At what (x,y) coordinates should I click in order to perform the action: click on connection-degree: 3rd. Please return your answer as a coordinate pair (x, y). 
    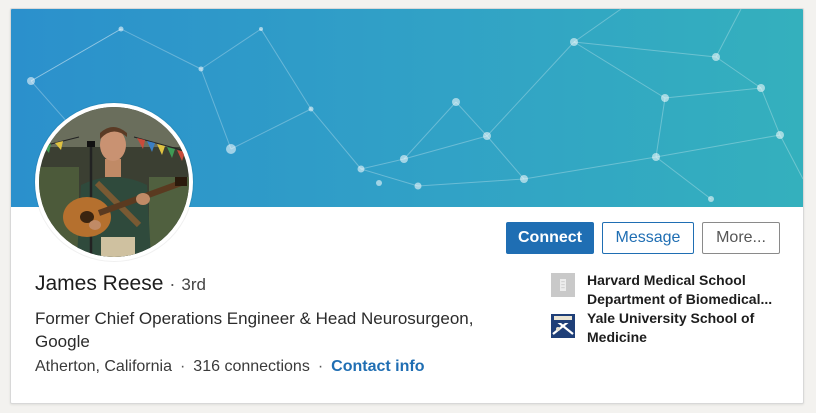
    Looking at the image, I should click on (193, 284).